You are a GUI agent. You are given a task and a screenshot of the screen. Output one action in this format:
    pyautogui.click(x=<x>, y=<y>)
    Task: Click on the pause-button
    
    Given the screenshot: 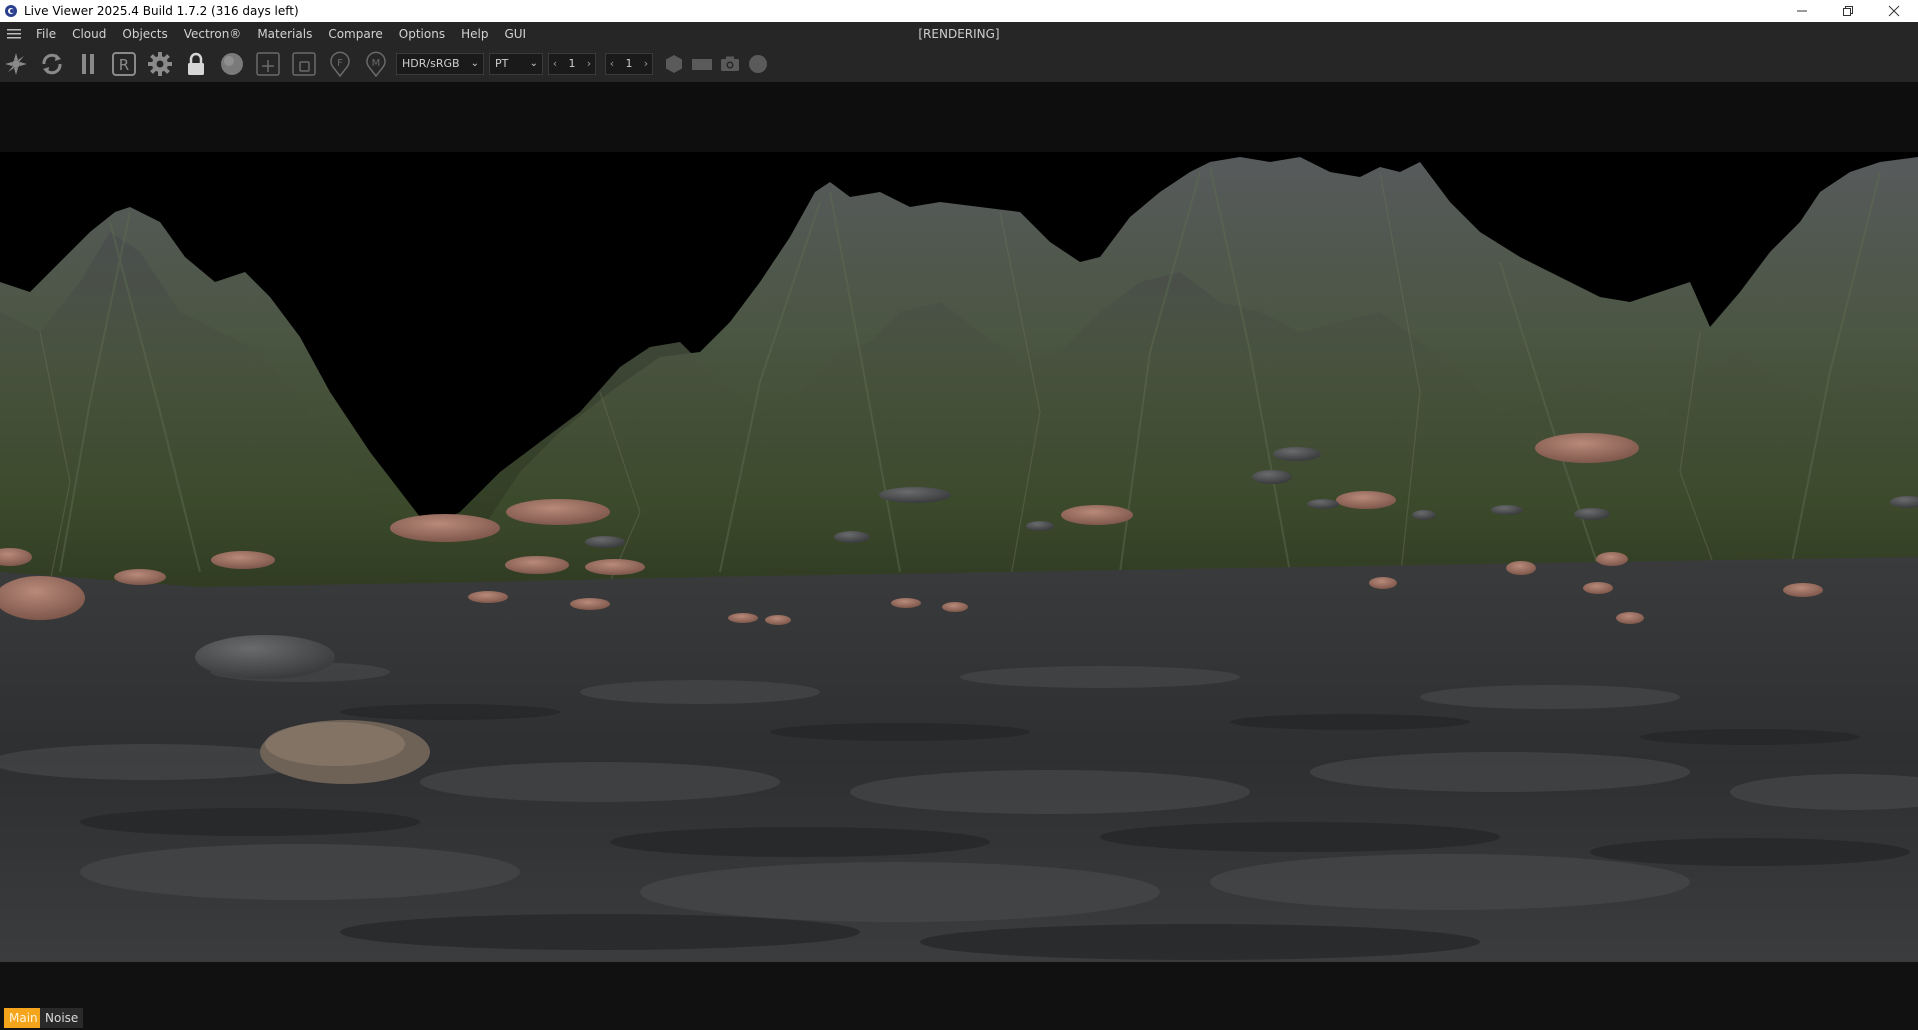 What is the action you would take?
    pyautogui.click(x=88, y=64)
    